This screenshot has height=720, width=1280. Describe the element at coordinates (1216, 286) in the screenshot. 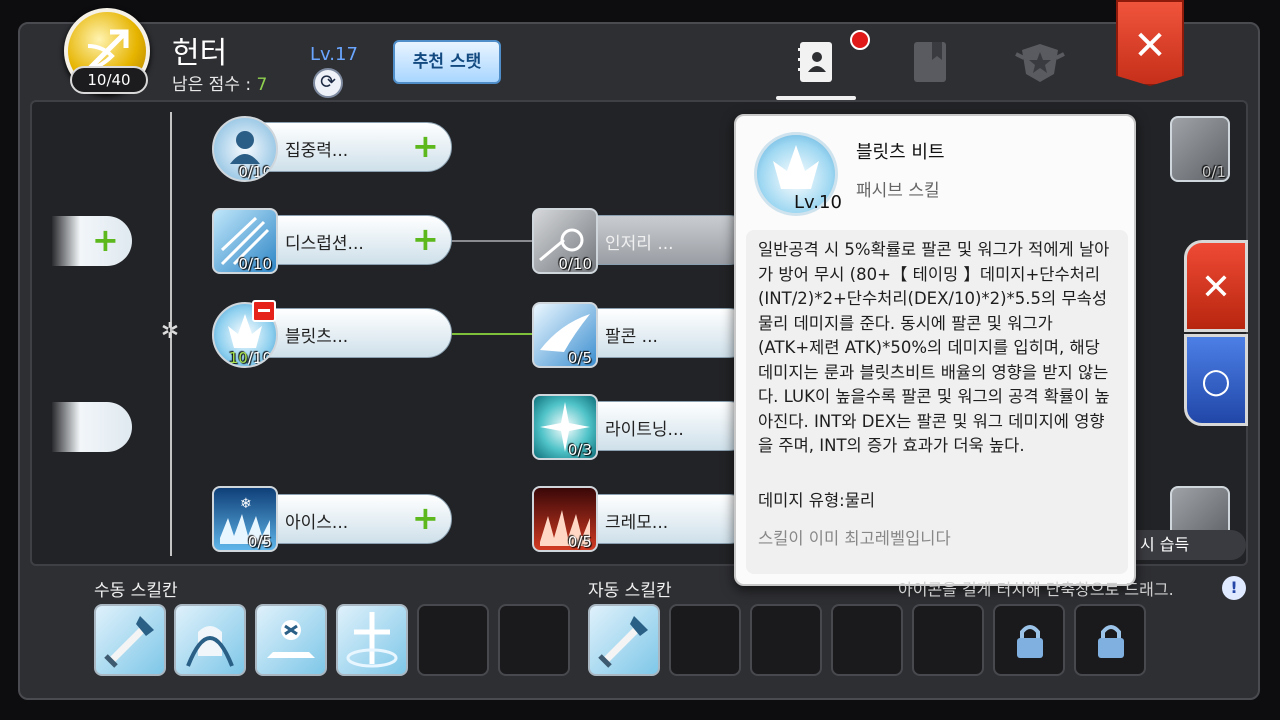

I see `cancel-button: ✕` at that location.